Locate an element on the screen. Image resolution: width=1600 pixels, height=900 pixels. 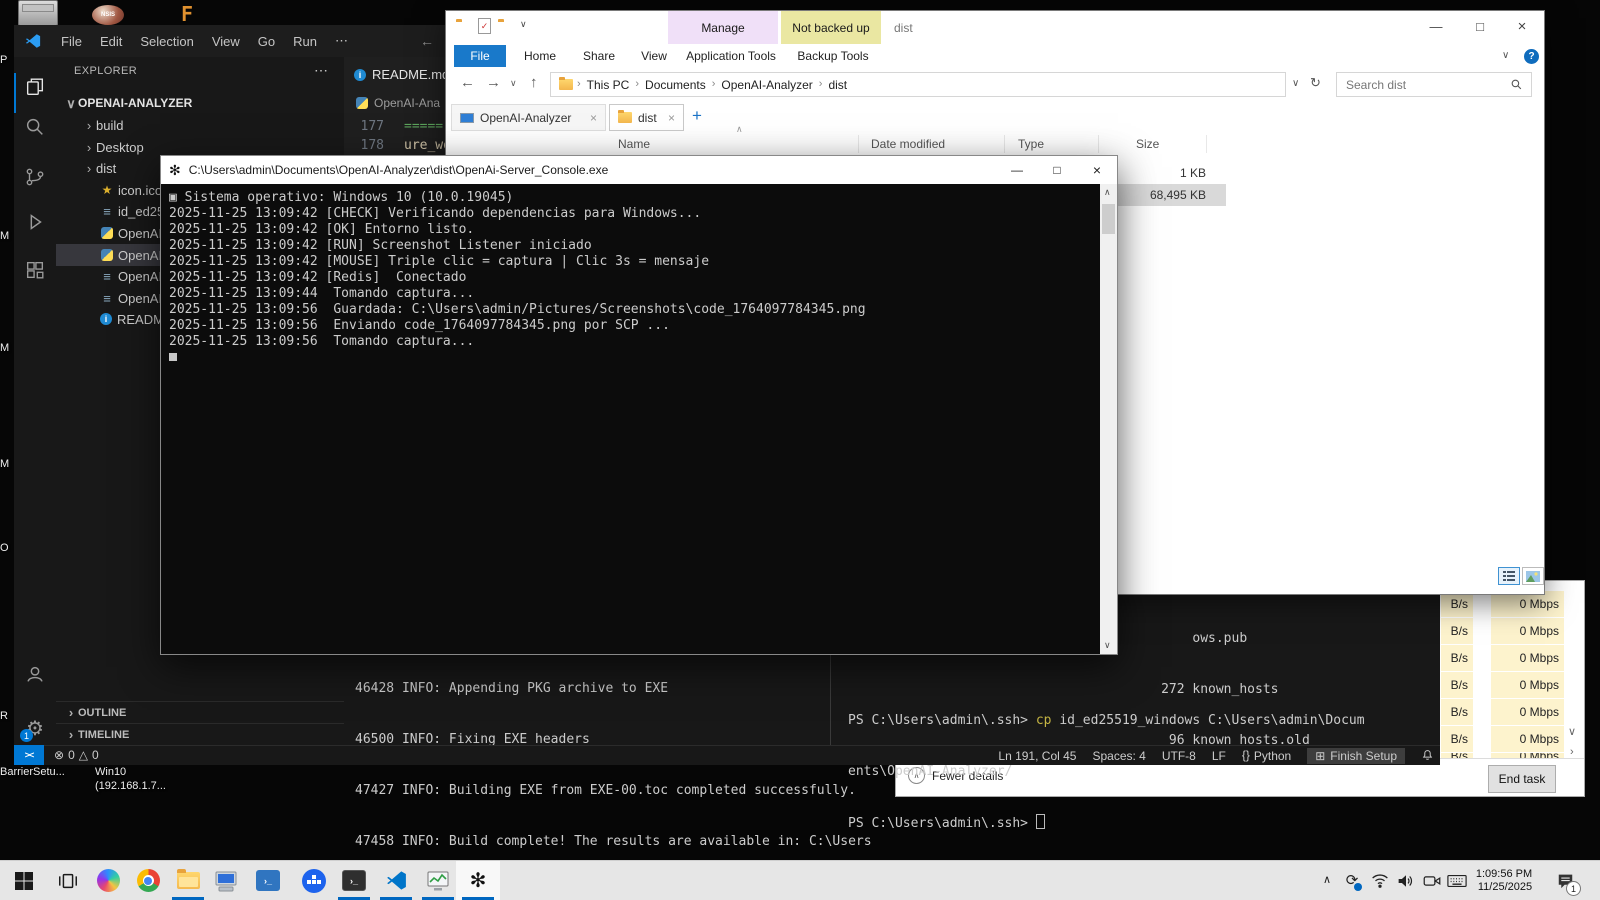
start-button is located at coordinates (24, 880).